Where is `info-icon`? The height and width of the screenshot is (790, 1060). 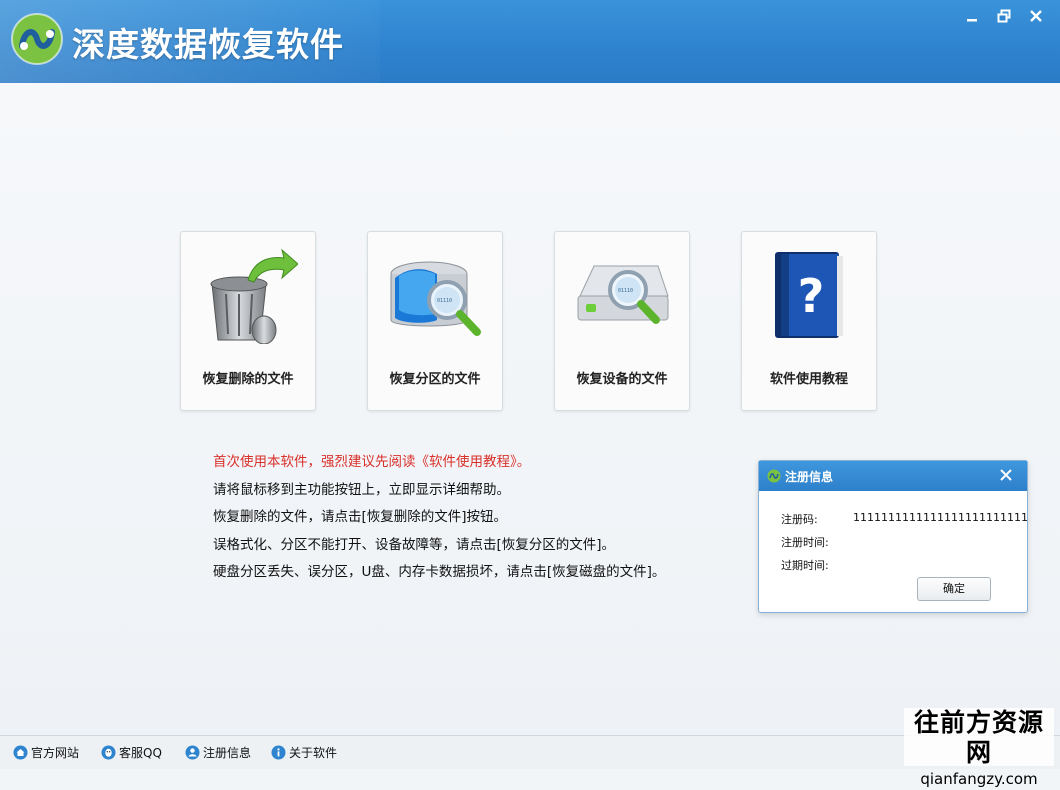 info-icon is located at coordinates (278, 752).